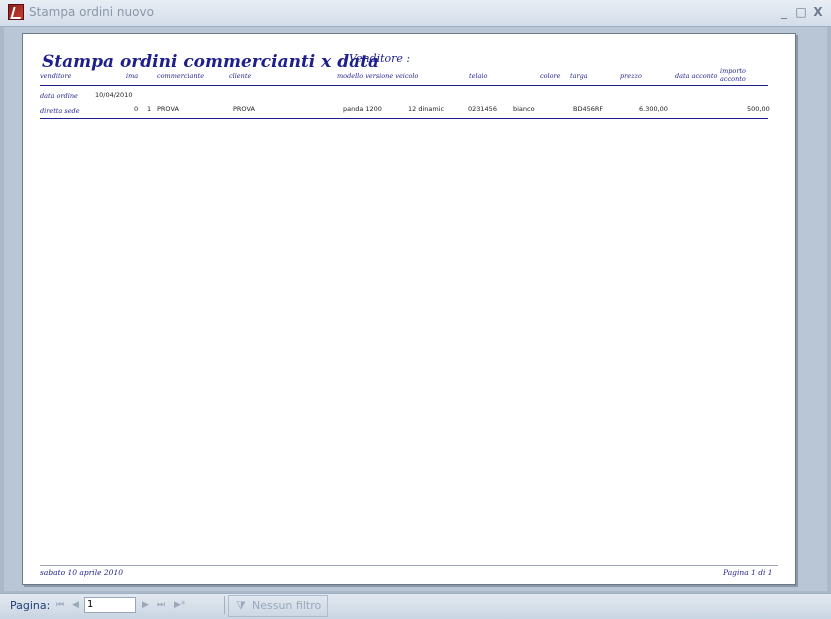  I want to click on venditore-label: Venditore :, so click(380, 58).